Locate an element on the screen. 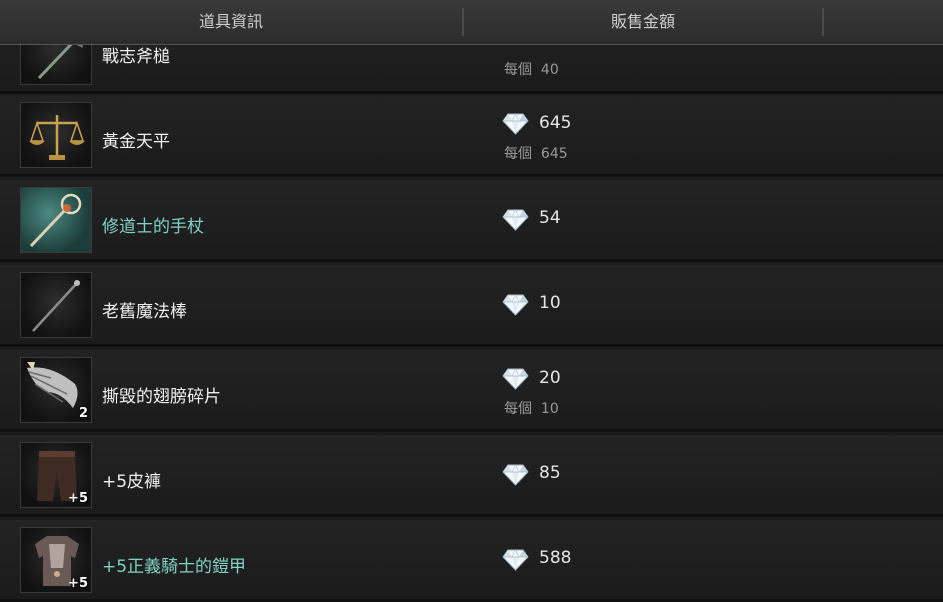 This screenshot has height=602, width=943. item-price: 20 is located at coordinates (550, 378).